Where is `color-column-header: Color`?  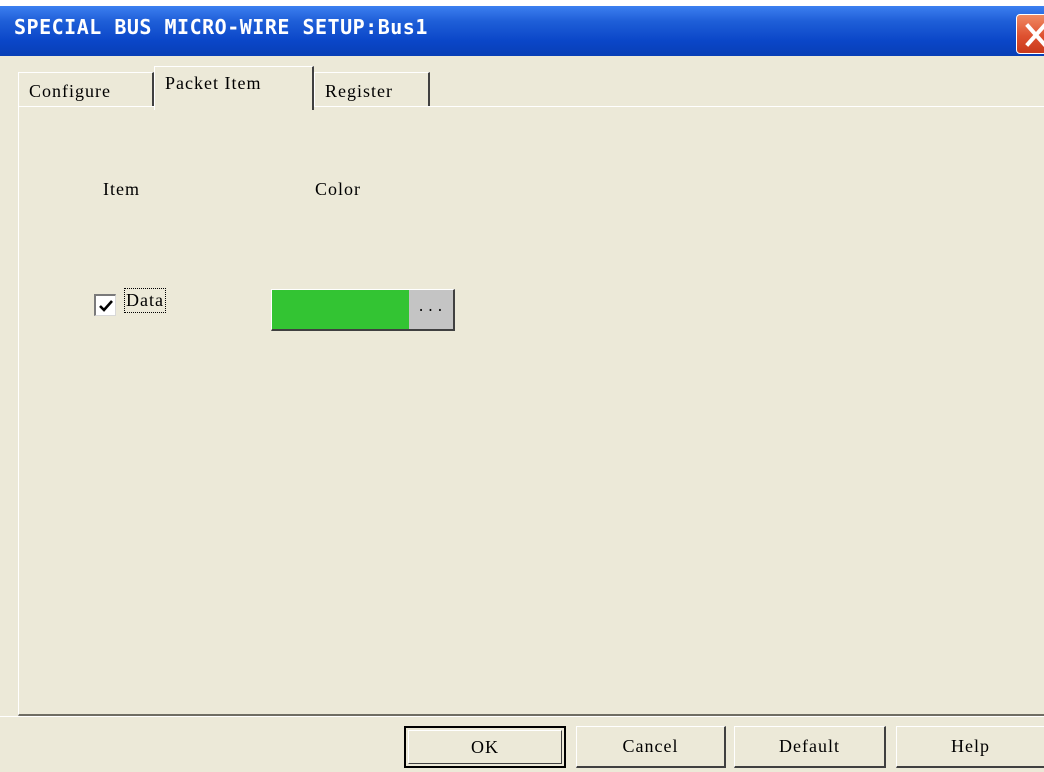 color-column-header: Color is located at coordinates (338, 189).